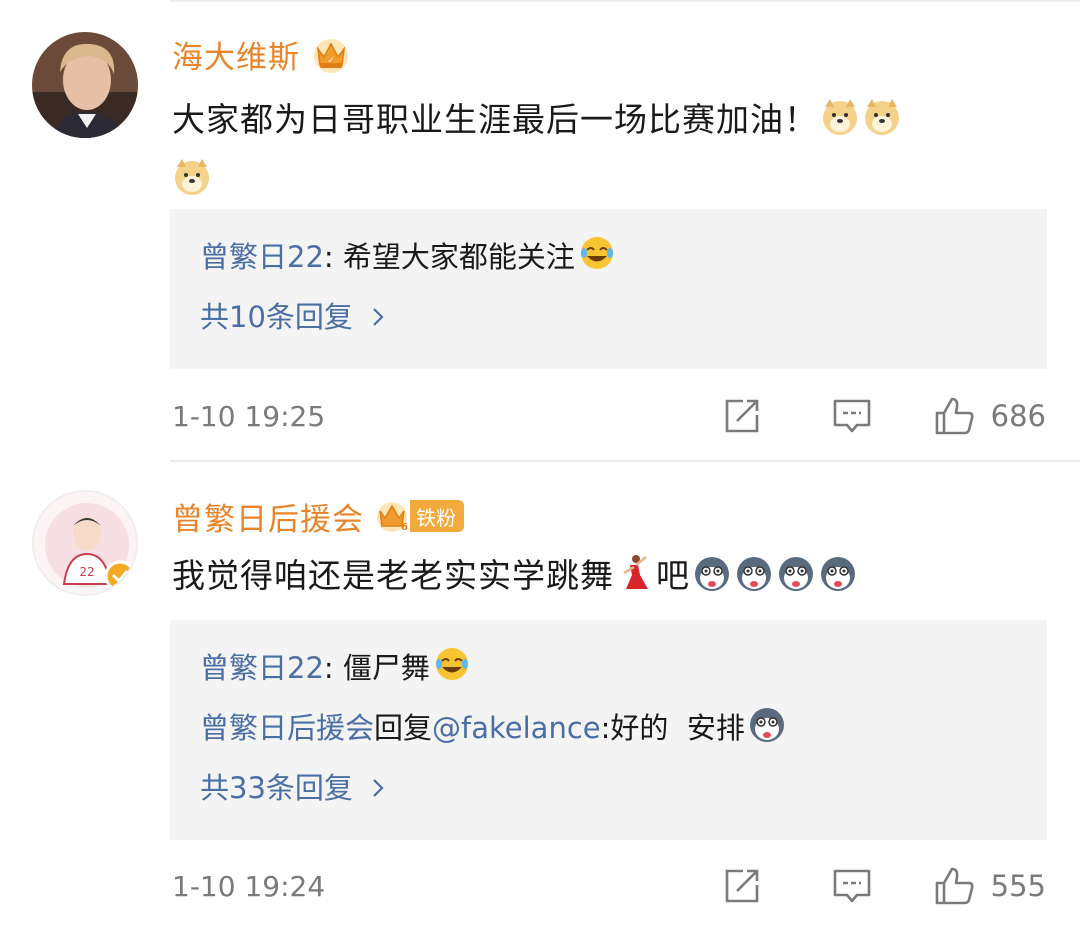 This screenshot has width=1080, height=934. Describe the element at coordinates (249, 886) in the screenshot. I see `timestamp: 1-10 19:24` at that location.